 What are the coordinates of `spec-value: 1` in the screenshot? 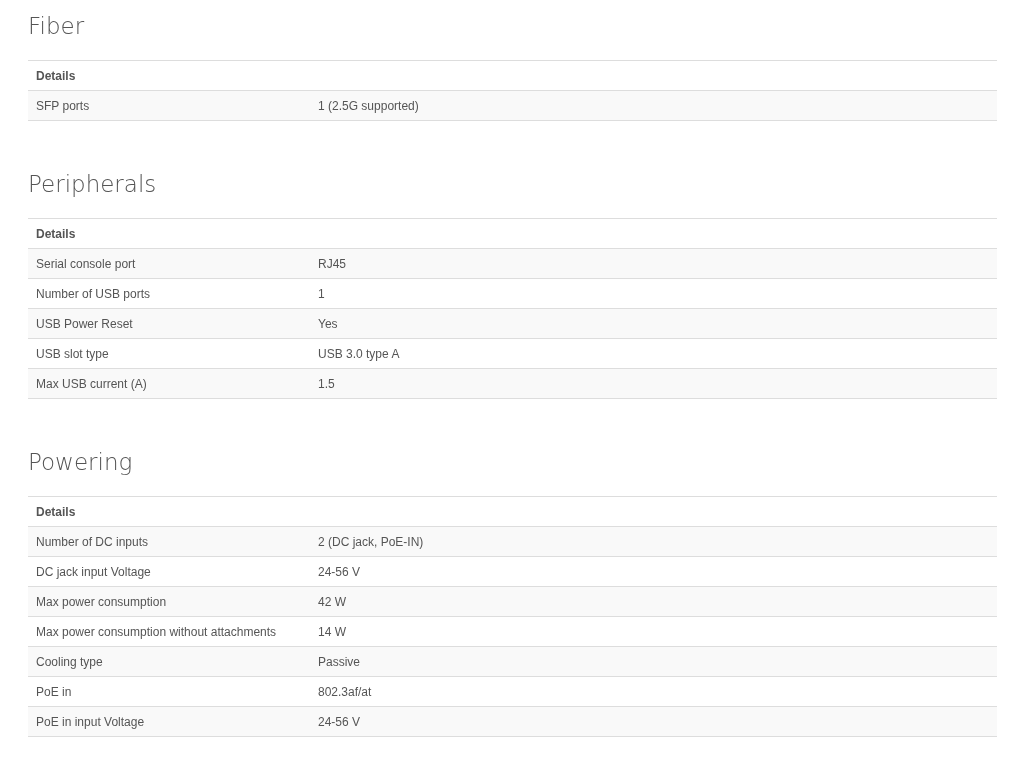 It's located at (321, 293).